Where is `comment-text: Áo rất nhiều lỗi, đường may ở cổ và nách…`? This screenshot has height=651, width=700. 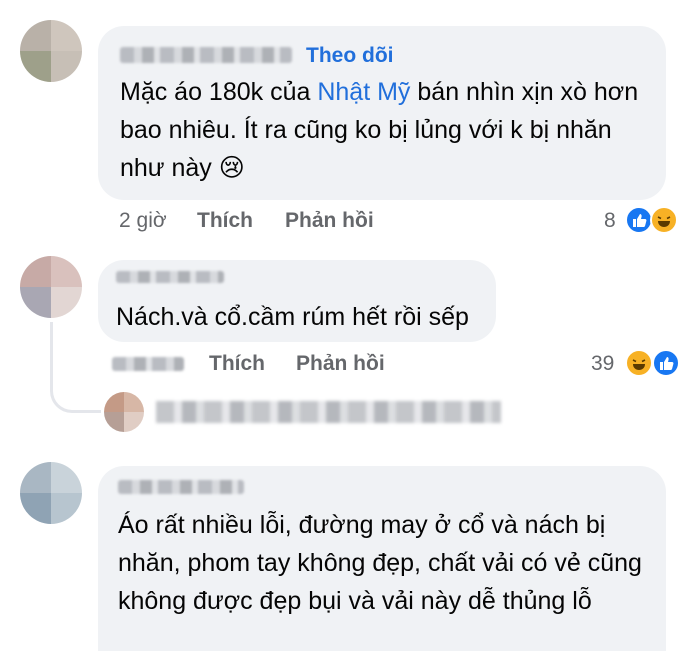 comment-text: Áo rất nhiều lỗi, đường may ở cổ và nách… is located at coordinates (380, 563).